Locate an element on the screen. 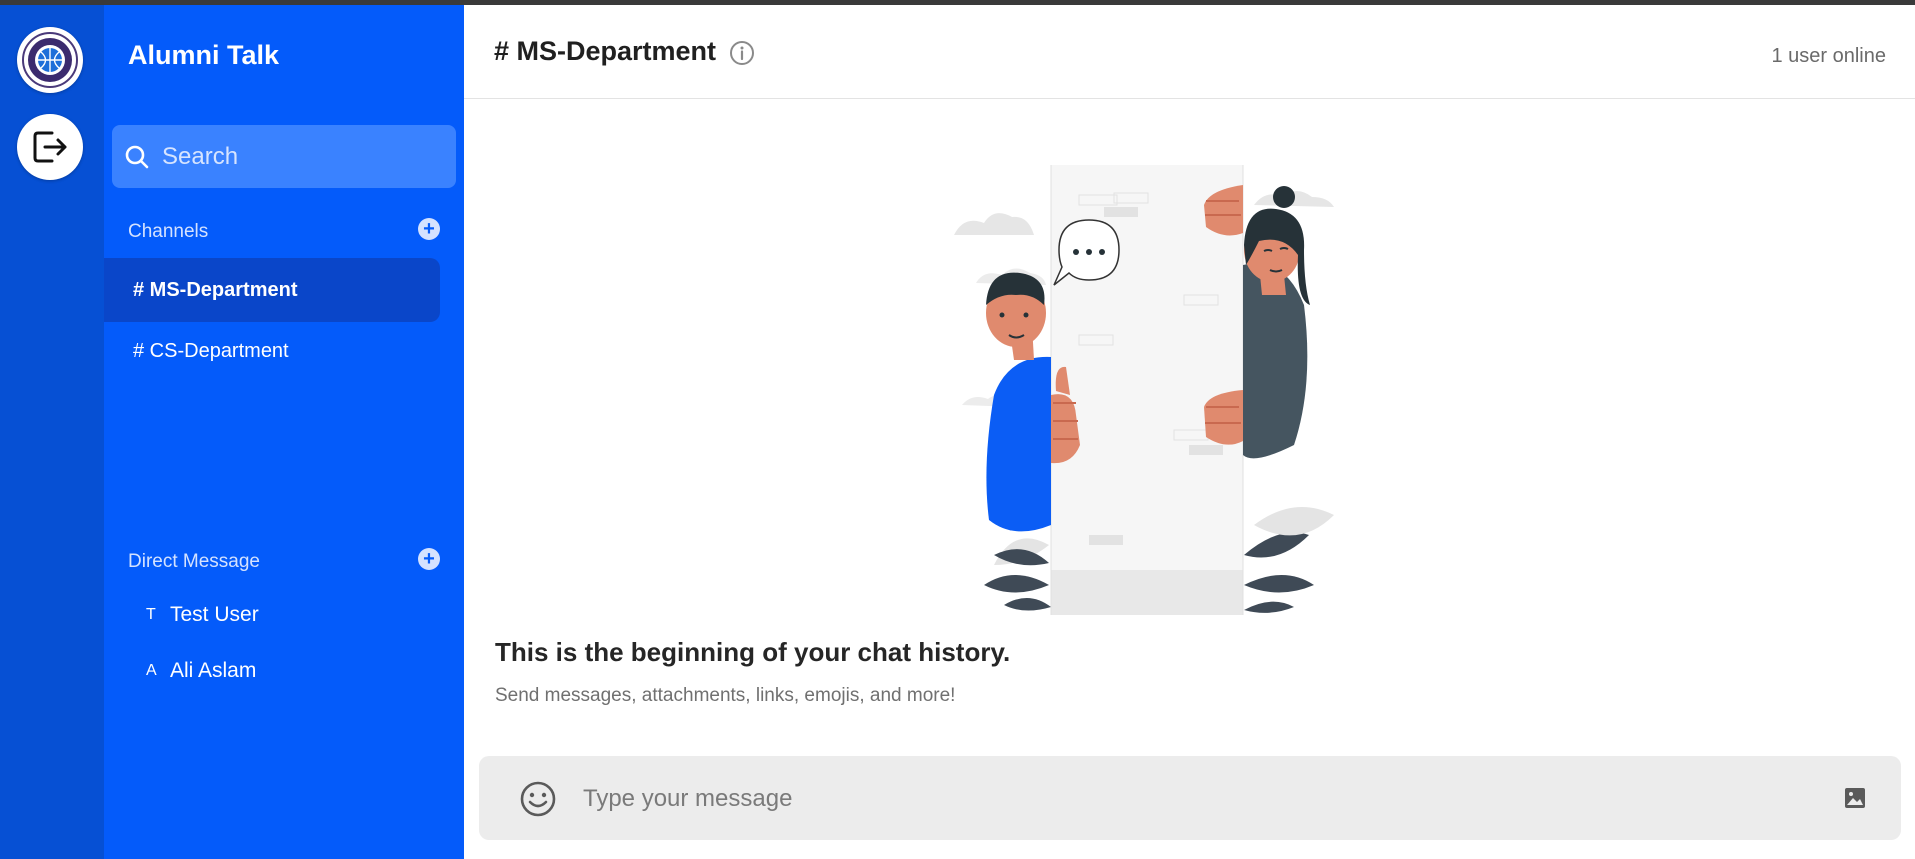 Image resolution: width=1915 pixels, height=859 pixels. university-logo-button is located at coordinates (50, 60).